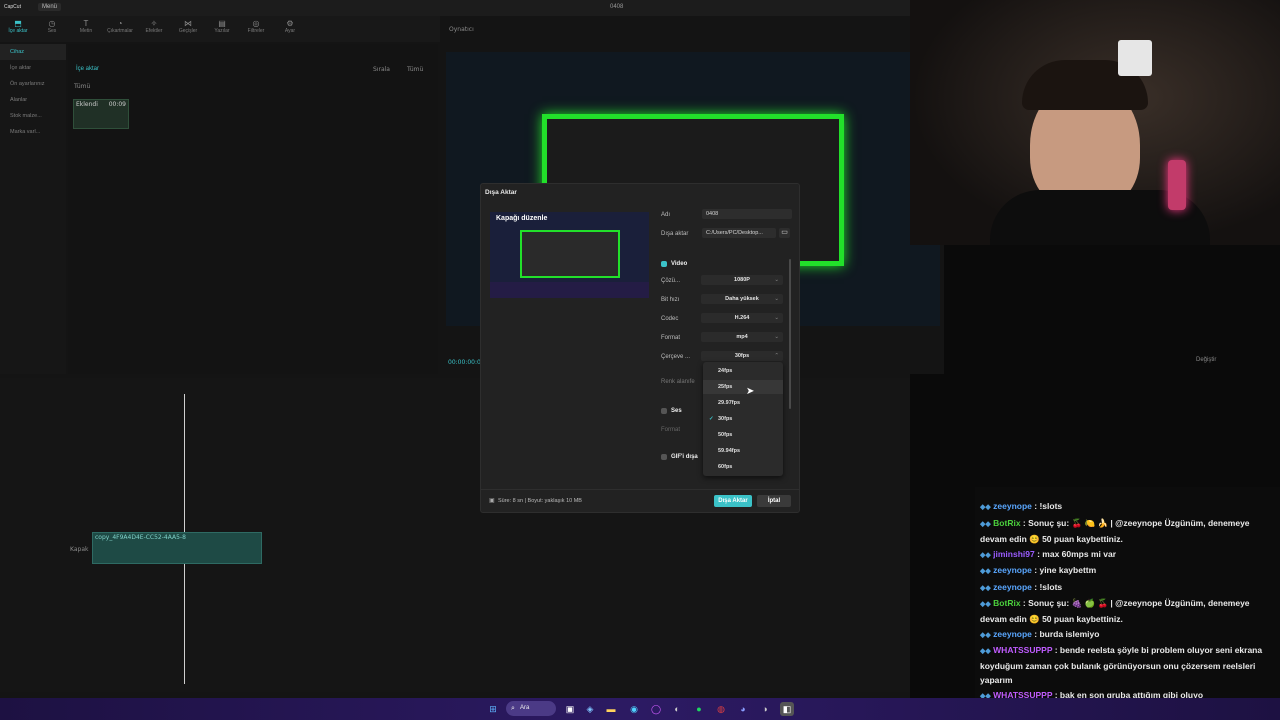  I want to click on copilot-icon: ◈, so click(590, 709).